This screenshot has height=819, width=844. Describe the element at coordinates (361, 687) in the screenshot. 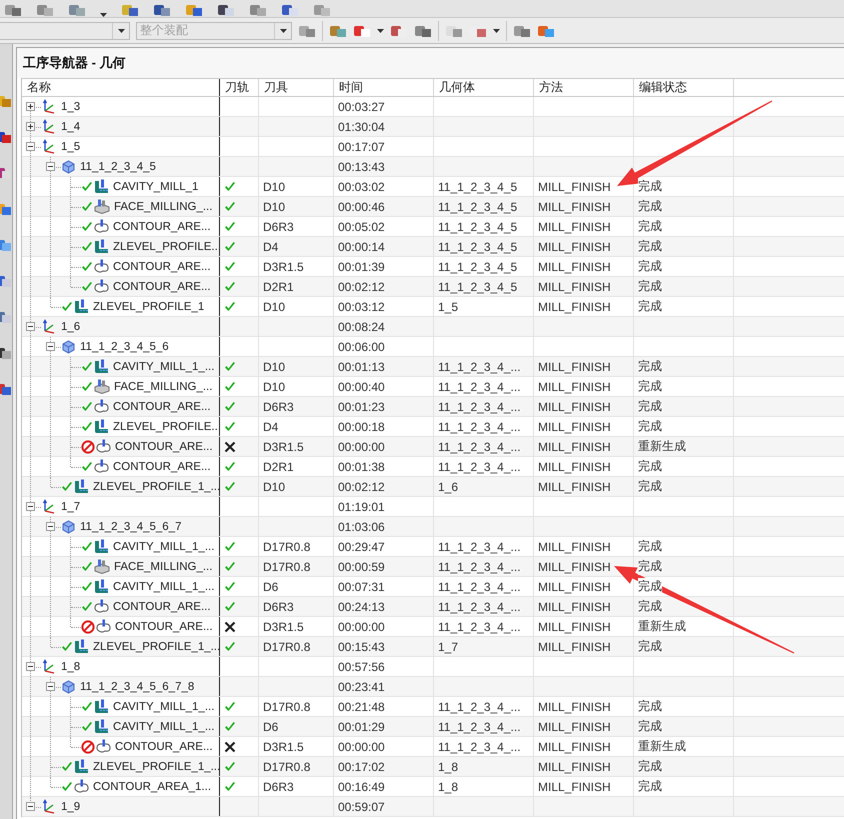

I see `time-cell: 00:23:41` at that location.